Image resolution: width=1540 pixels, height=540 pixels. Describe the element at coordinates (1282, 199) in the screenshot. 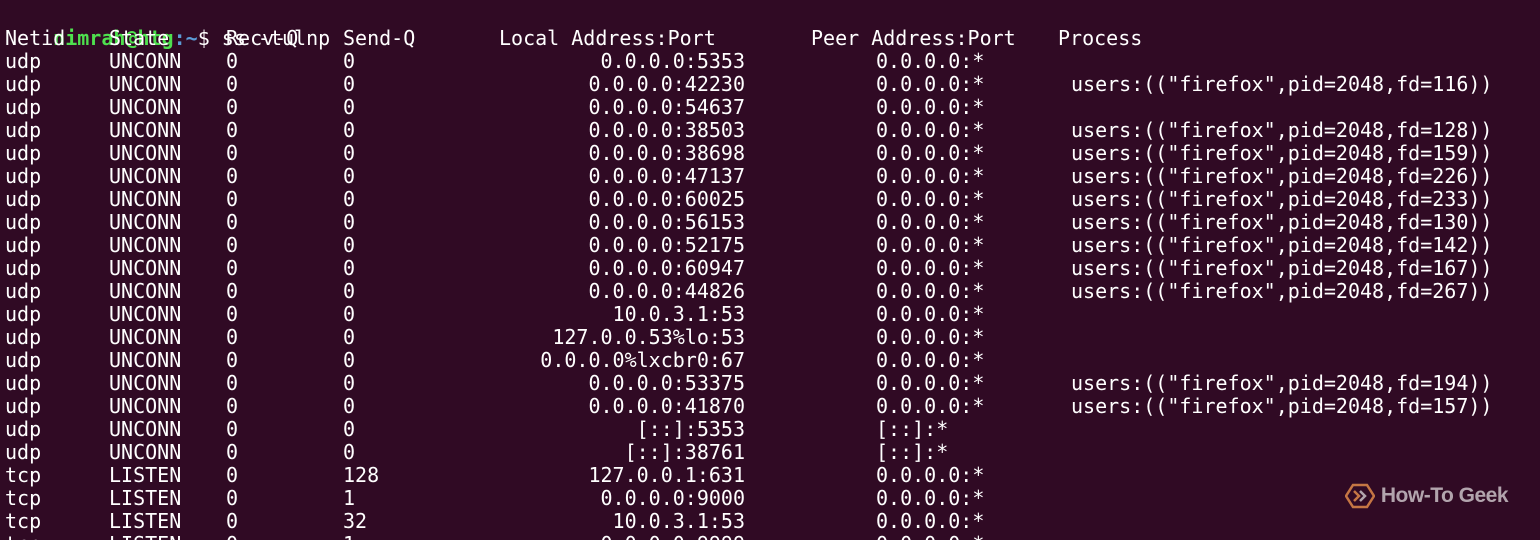

I see `cell-process: users:(("firefox",pid=2048,fd=233))` at that location.